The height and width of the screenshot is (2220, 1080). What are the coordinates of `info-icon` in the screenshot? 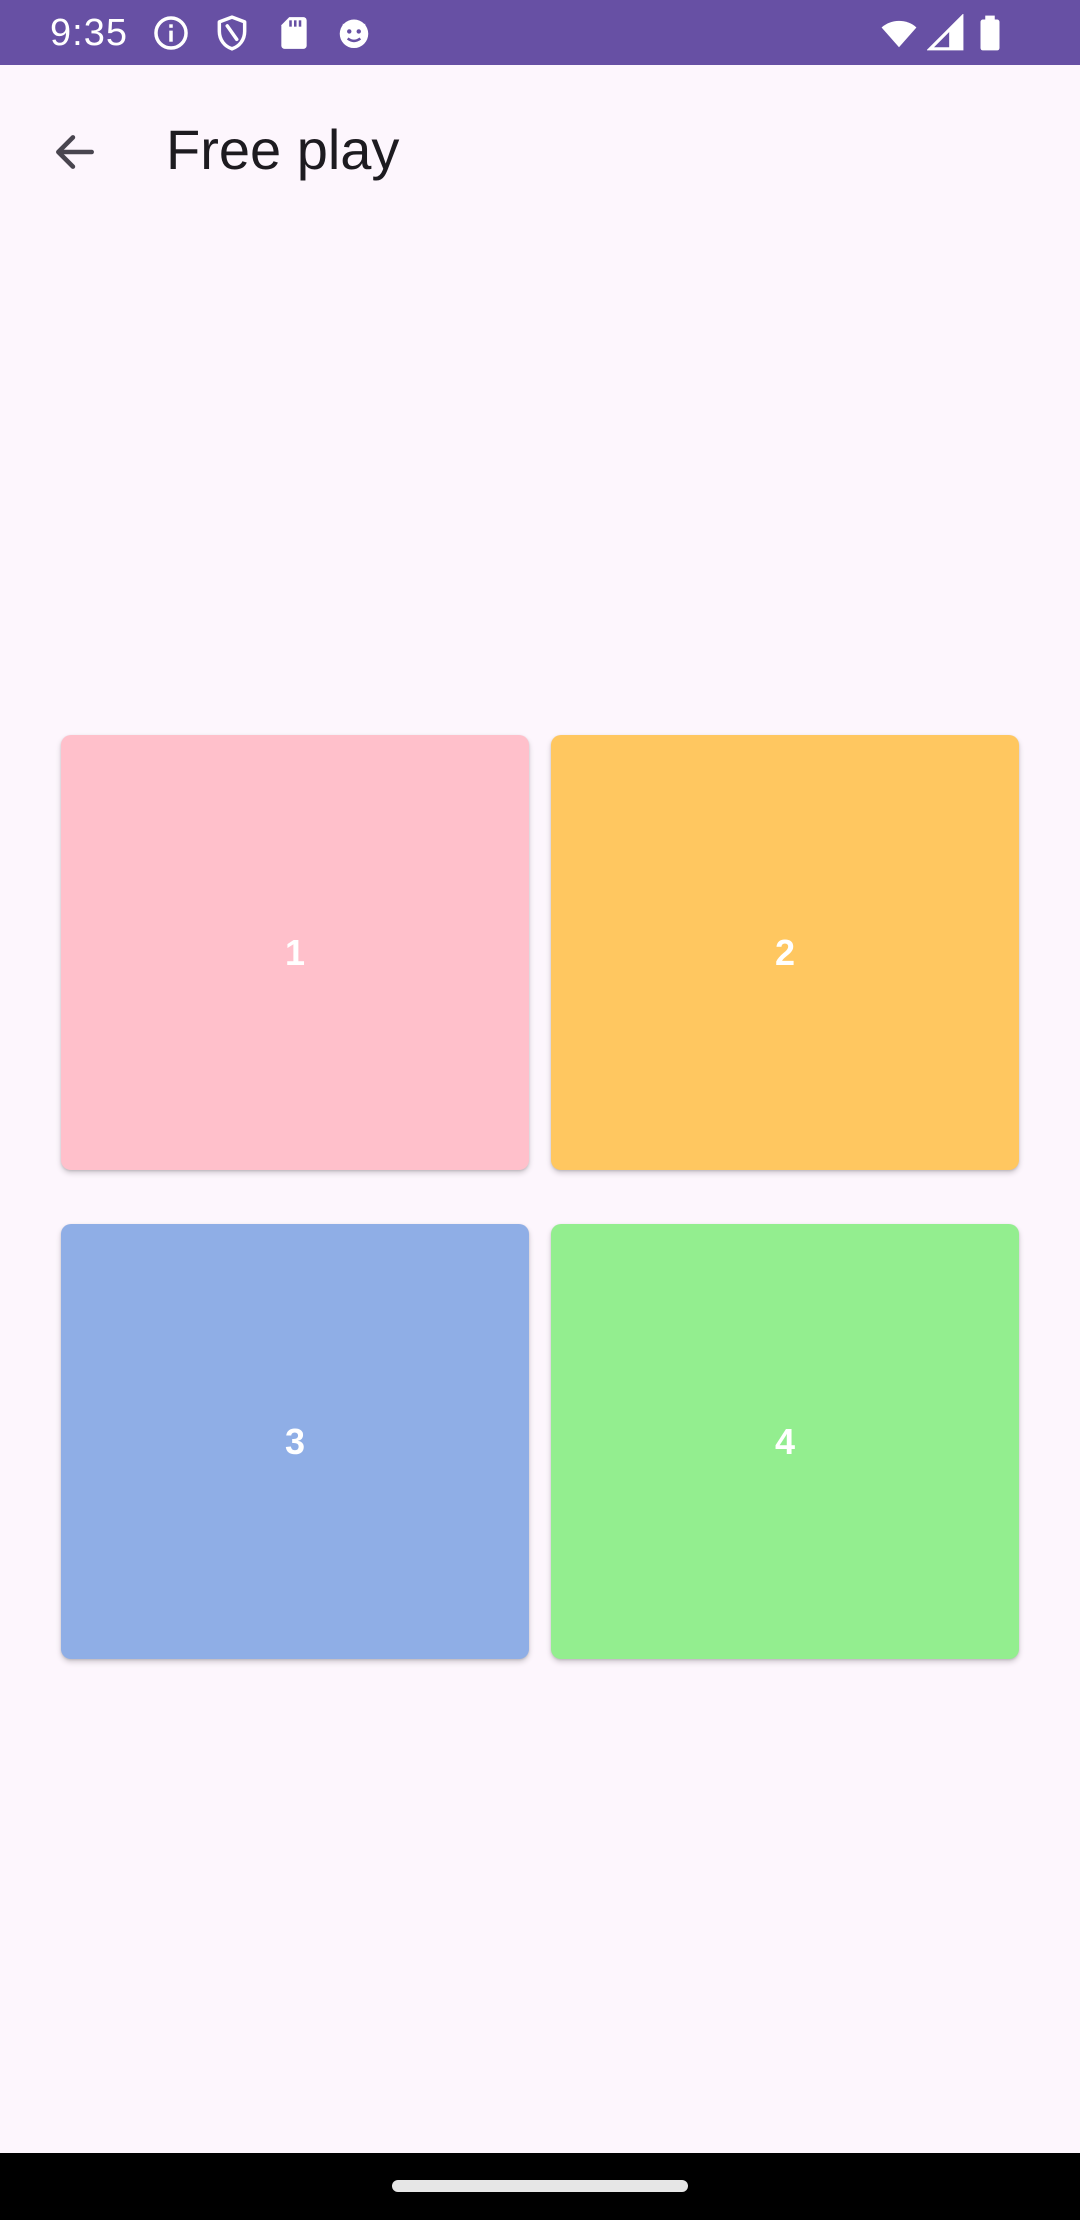 It's located at (171, 33).